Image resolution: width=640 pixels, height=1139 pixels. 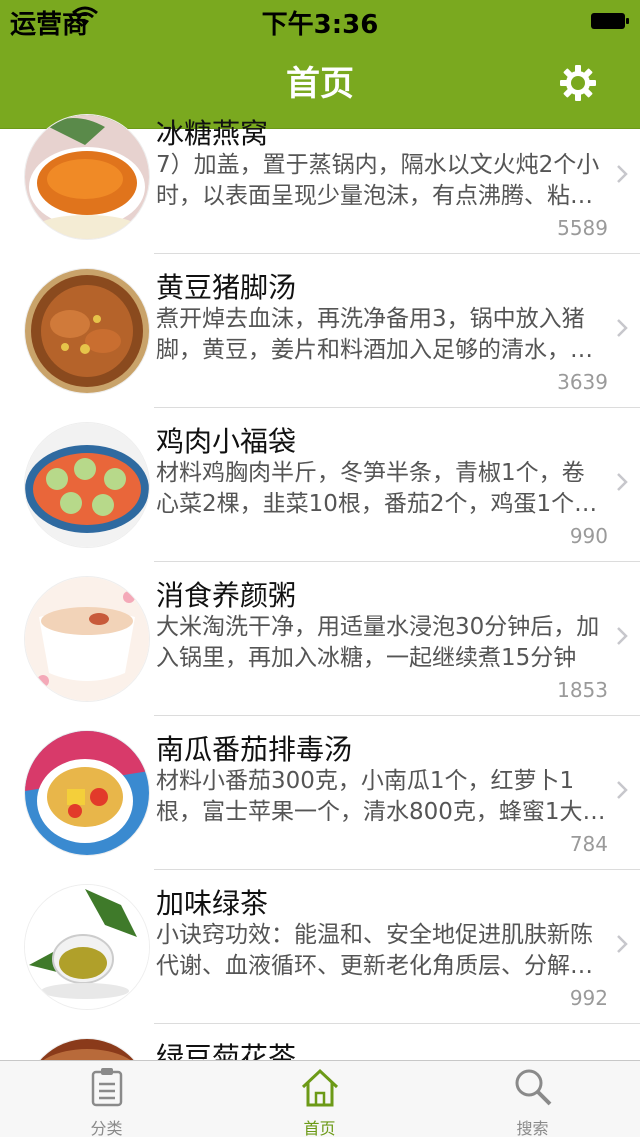 What do you see at coordinates (107, 1089) in the screenshot?
I see `clipboard-icon` at bounding box center [107, 1089].